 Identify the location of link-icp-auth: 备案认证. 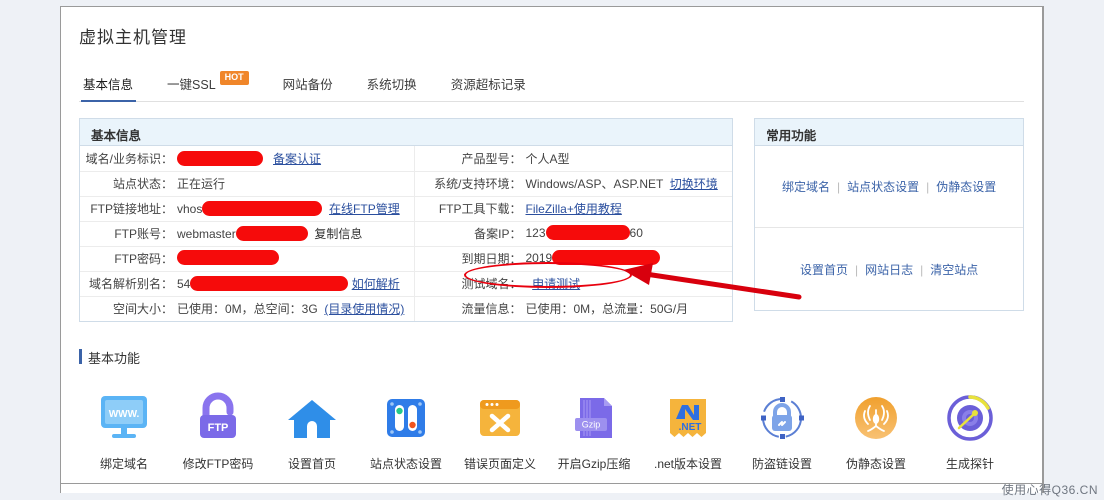
(297, 159).